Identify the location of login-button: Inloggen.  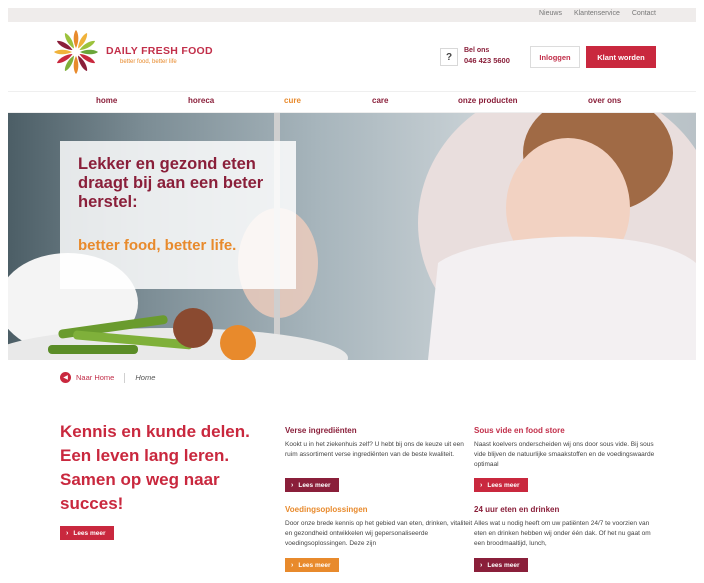
(555, 57).